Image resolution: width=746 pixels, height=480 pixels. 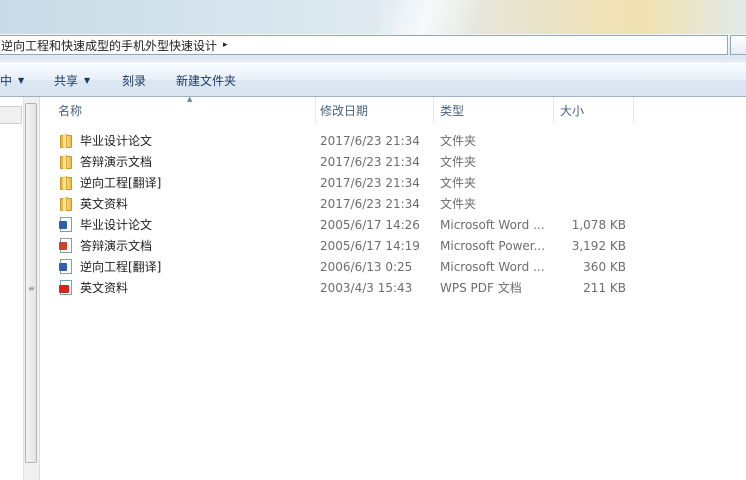 What do you see at coordinates (452, 110) in the screenshot?
I see `column-type-label: 类型` at bounding box center [452, 110].